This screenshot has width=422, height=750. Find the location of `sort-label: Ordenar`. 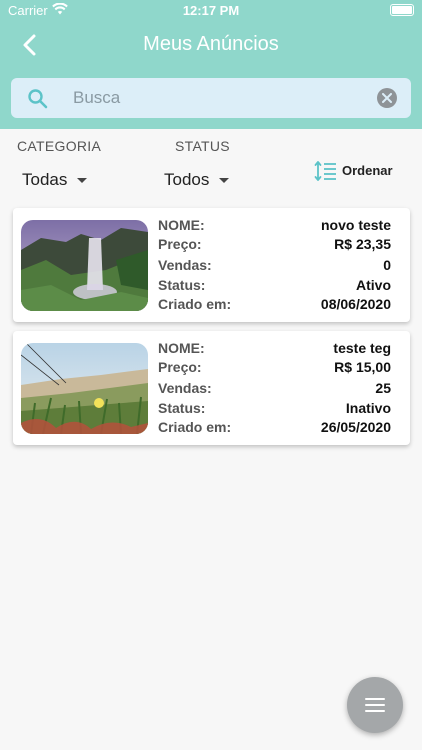

sort-label: Ordenar is located at coordinates (367, 170).